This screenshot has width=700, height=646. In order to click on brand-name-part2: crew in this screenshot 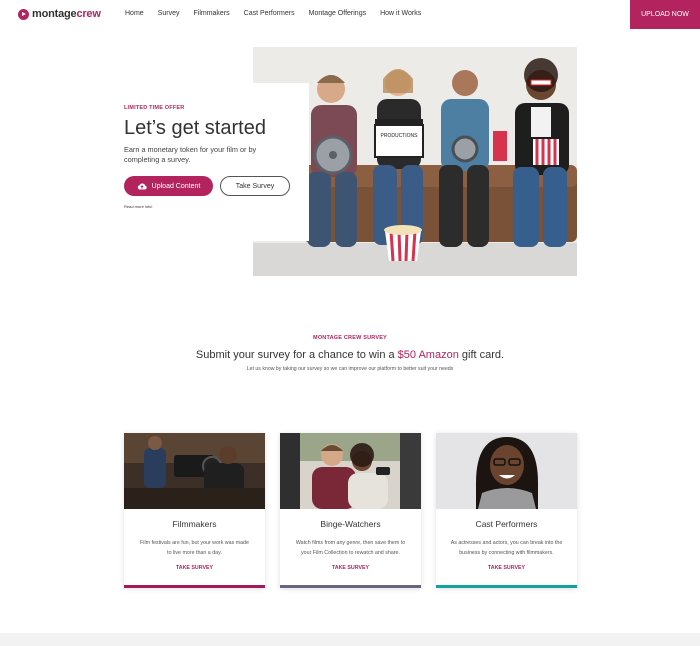, I will do `click(88, 14)`.